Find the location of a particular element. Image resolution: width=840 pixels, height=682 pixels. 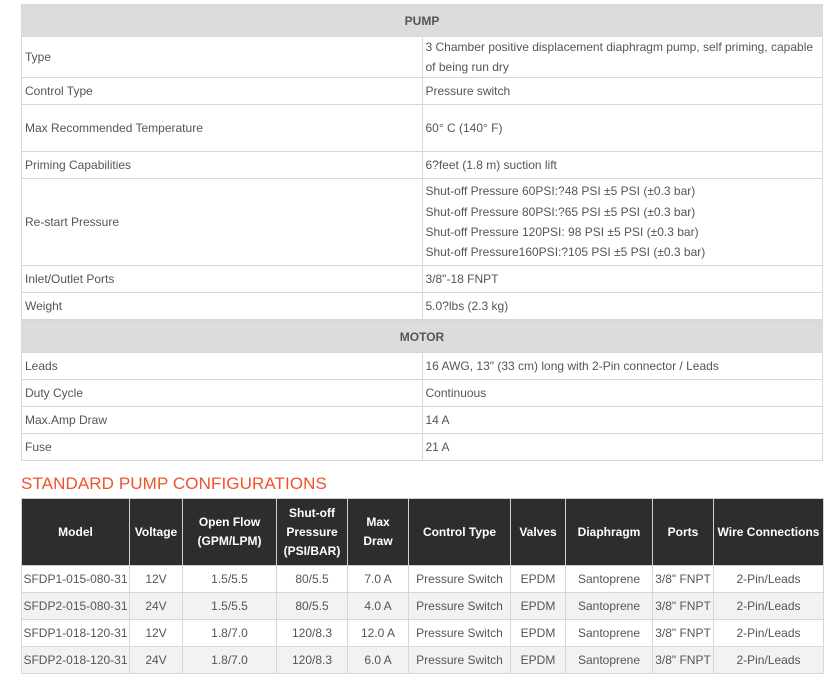

spec-row-weight: Weight 5.0?lbs (2.3 kg) is located at coordinates (422, 306).